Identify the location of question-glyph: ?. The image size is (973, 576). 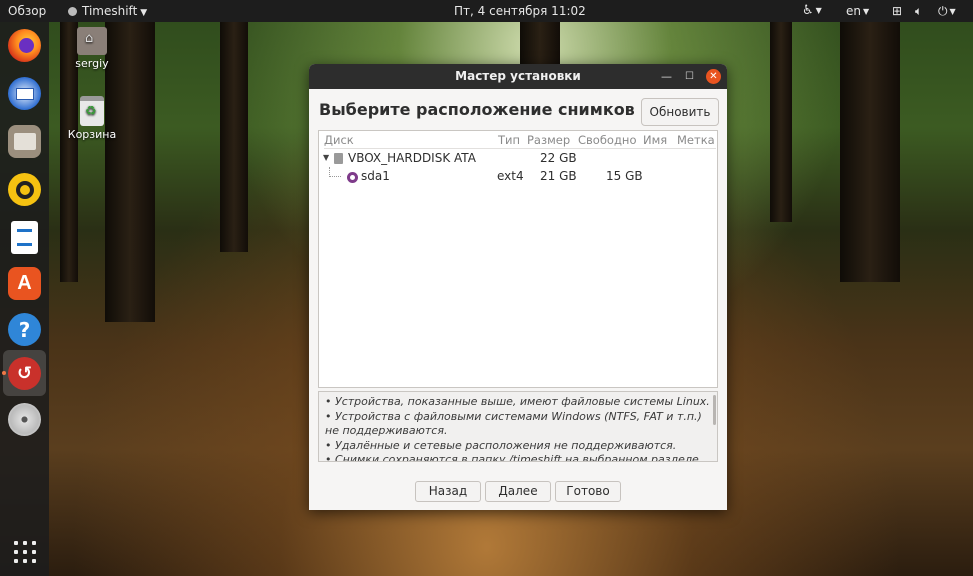
(24, 329).